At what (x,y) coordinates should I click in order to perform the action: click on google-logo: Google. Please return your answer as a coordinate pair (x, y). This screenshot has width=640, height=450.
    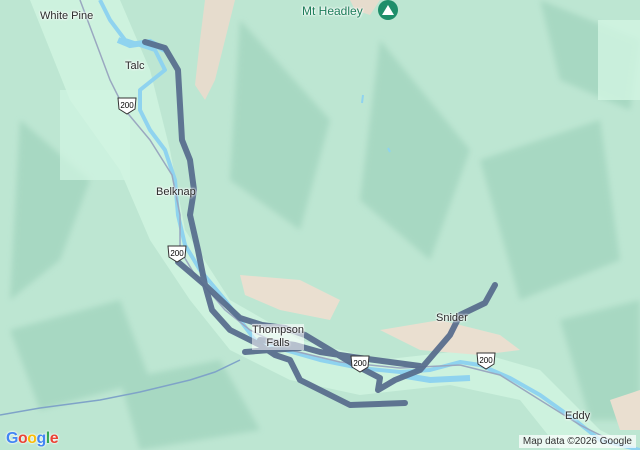
    Looking at the image, I should click on (32, 439).